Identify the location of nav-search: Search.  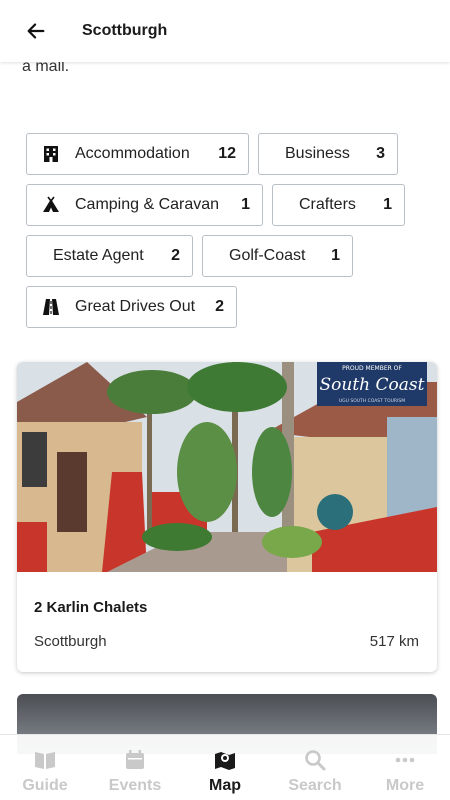
(315, 767).